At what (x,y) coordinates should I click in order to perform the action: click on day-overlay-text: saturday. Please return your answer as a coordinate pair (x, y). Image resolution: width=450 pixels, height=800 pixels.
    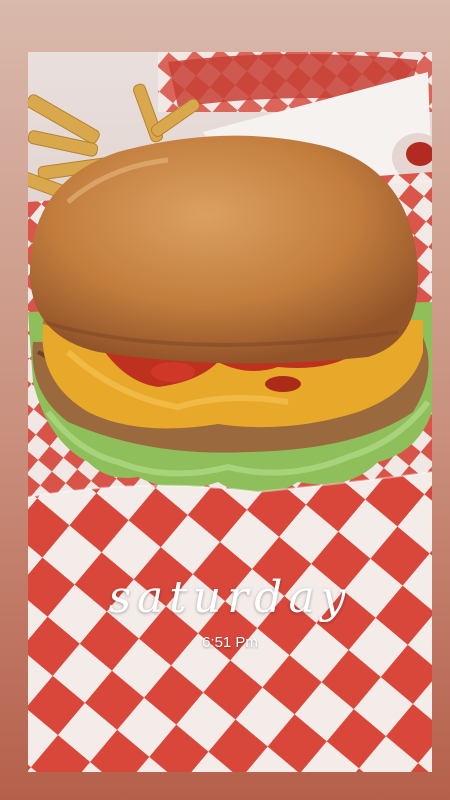
    Looking at the image, I should click on (230, 597).